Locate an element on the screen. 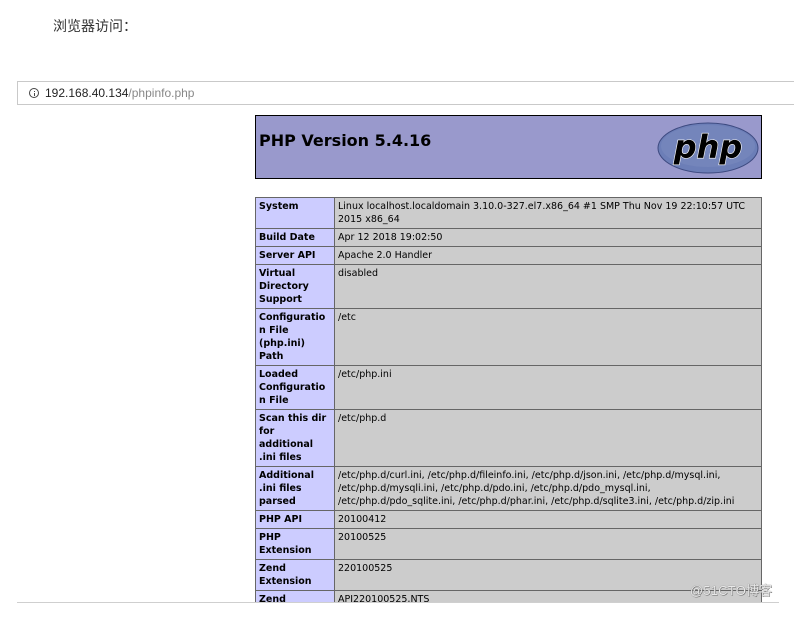 The image size is (794, 620). row-label: Zend Extension is located at coordinates (295, 575).